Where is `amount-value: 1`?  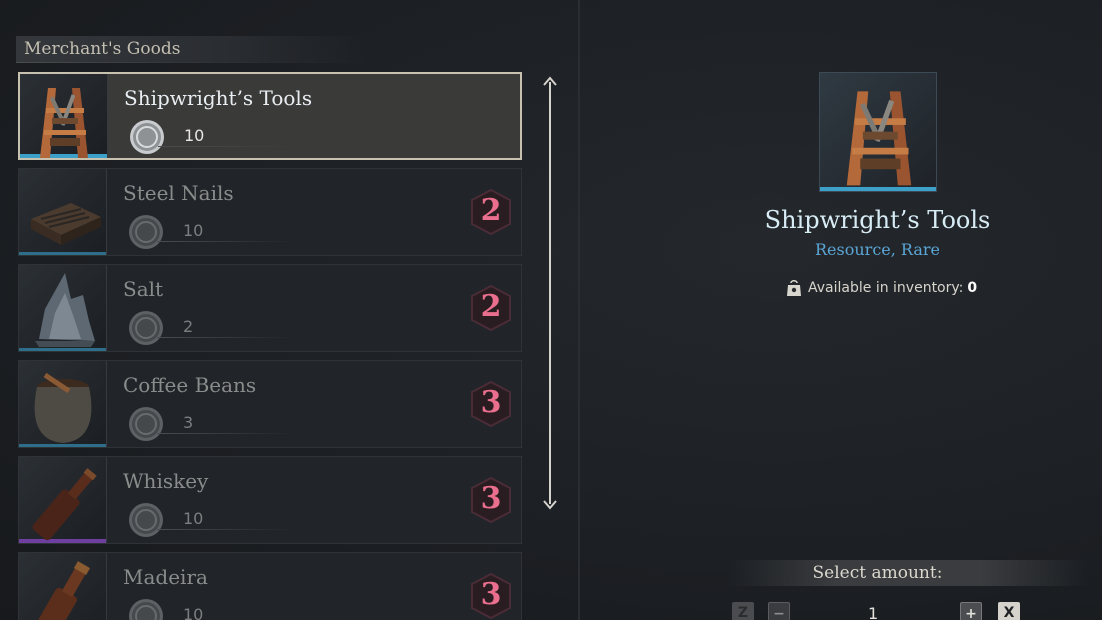 amount-value: 1 is located at coordinates (873, 612).